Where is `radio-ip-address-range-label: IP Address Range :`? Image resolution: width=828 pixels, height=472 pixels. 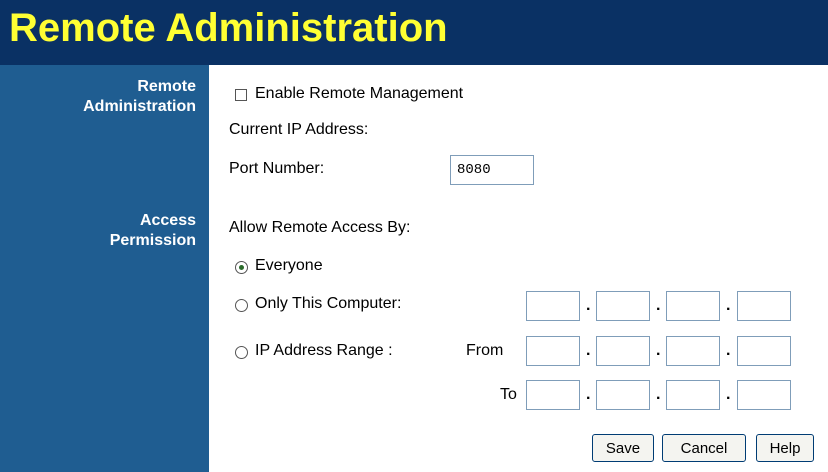 radio-ip-address-range-label: IP Address Range : is located at coordinates (324, 351).